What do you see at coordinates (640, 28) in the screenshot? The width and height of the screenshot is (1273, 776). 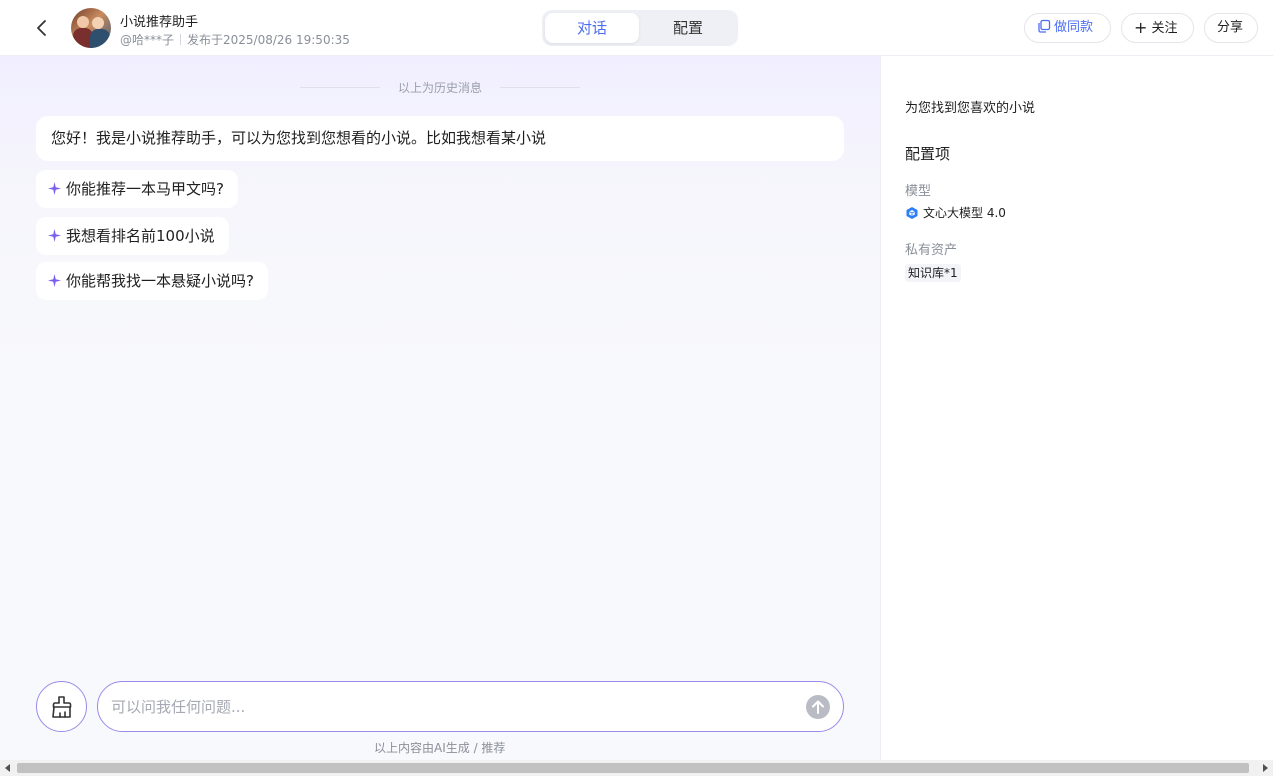 I see `mode-switch: 对话 配置` at bounding box center [640, 28].